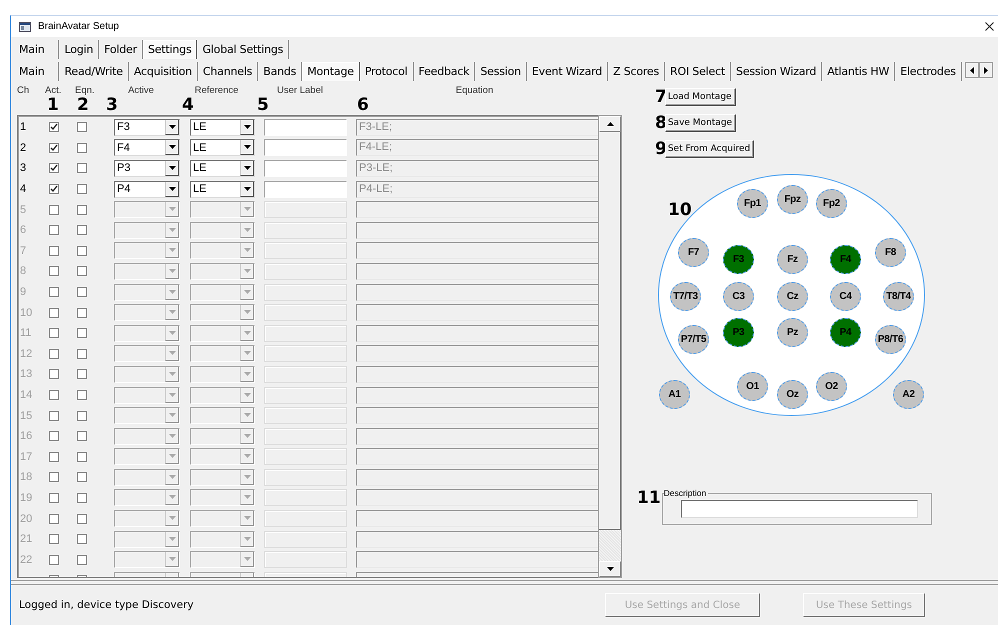 Image resolution: width=998 pixels, height=625 pixels. Describe the element at coordinates (700, 123) in the screenshot. I see `montage-button: Save Montage` at that location.